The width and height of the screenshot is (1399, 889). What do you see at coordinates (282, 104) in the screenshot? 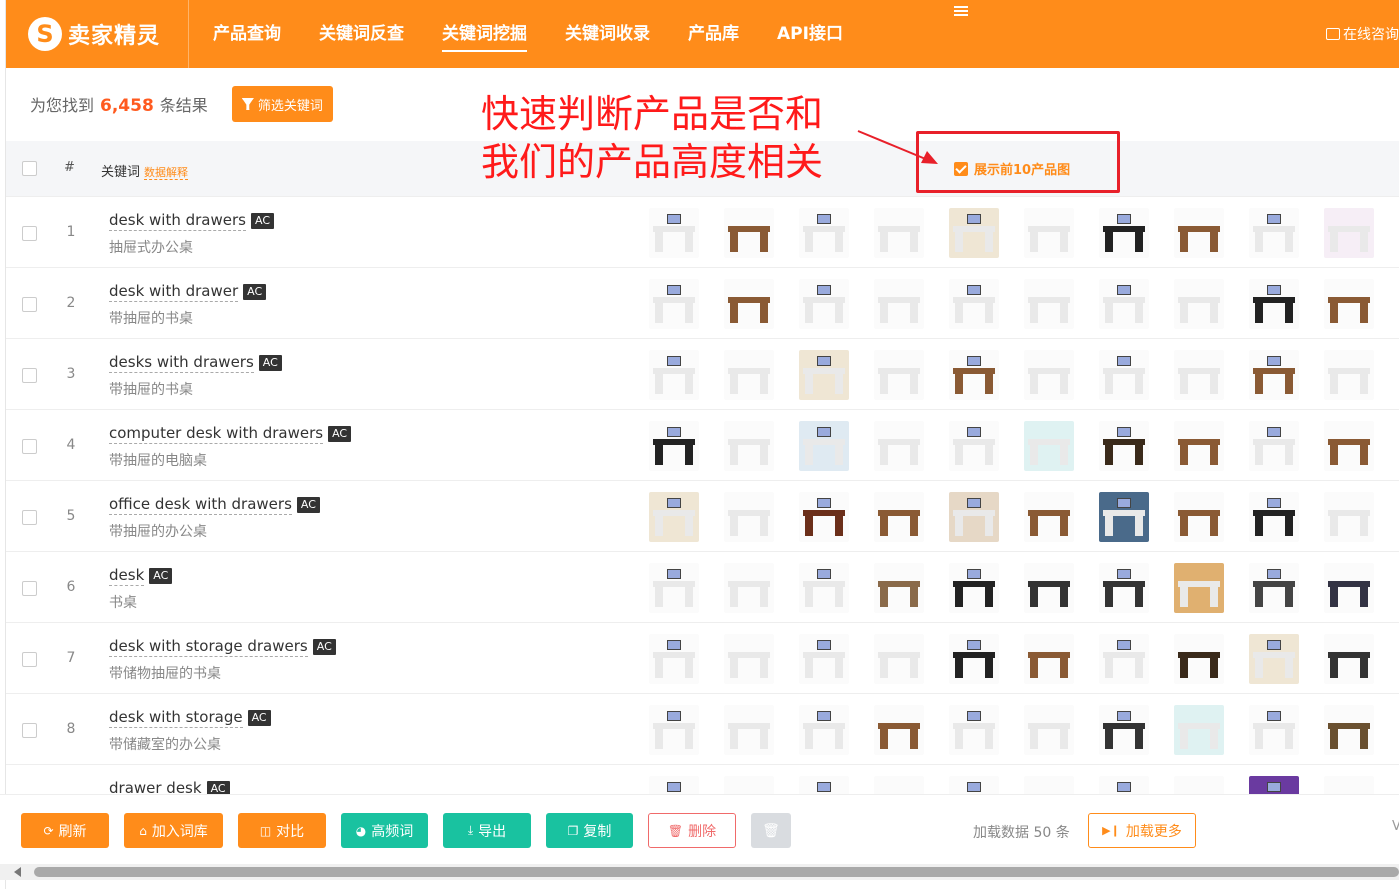
I see `filter-keywords-button: 筛选关键词` at bounding box center [282, 104].